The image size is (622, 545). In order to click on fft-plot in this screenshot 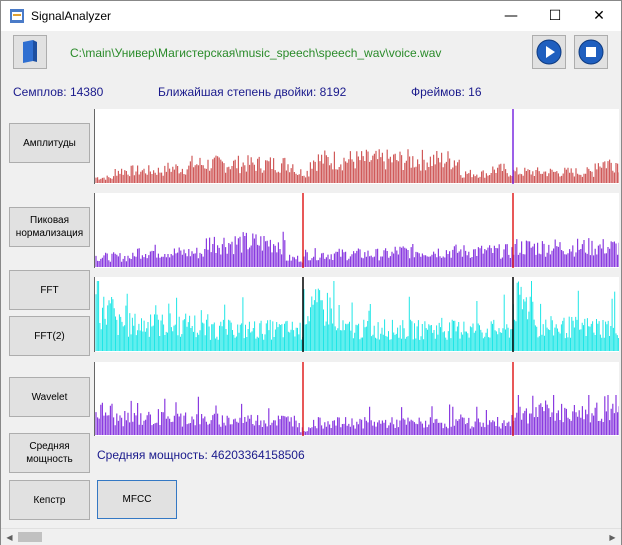, I will do `click(356, 314)`.